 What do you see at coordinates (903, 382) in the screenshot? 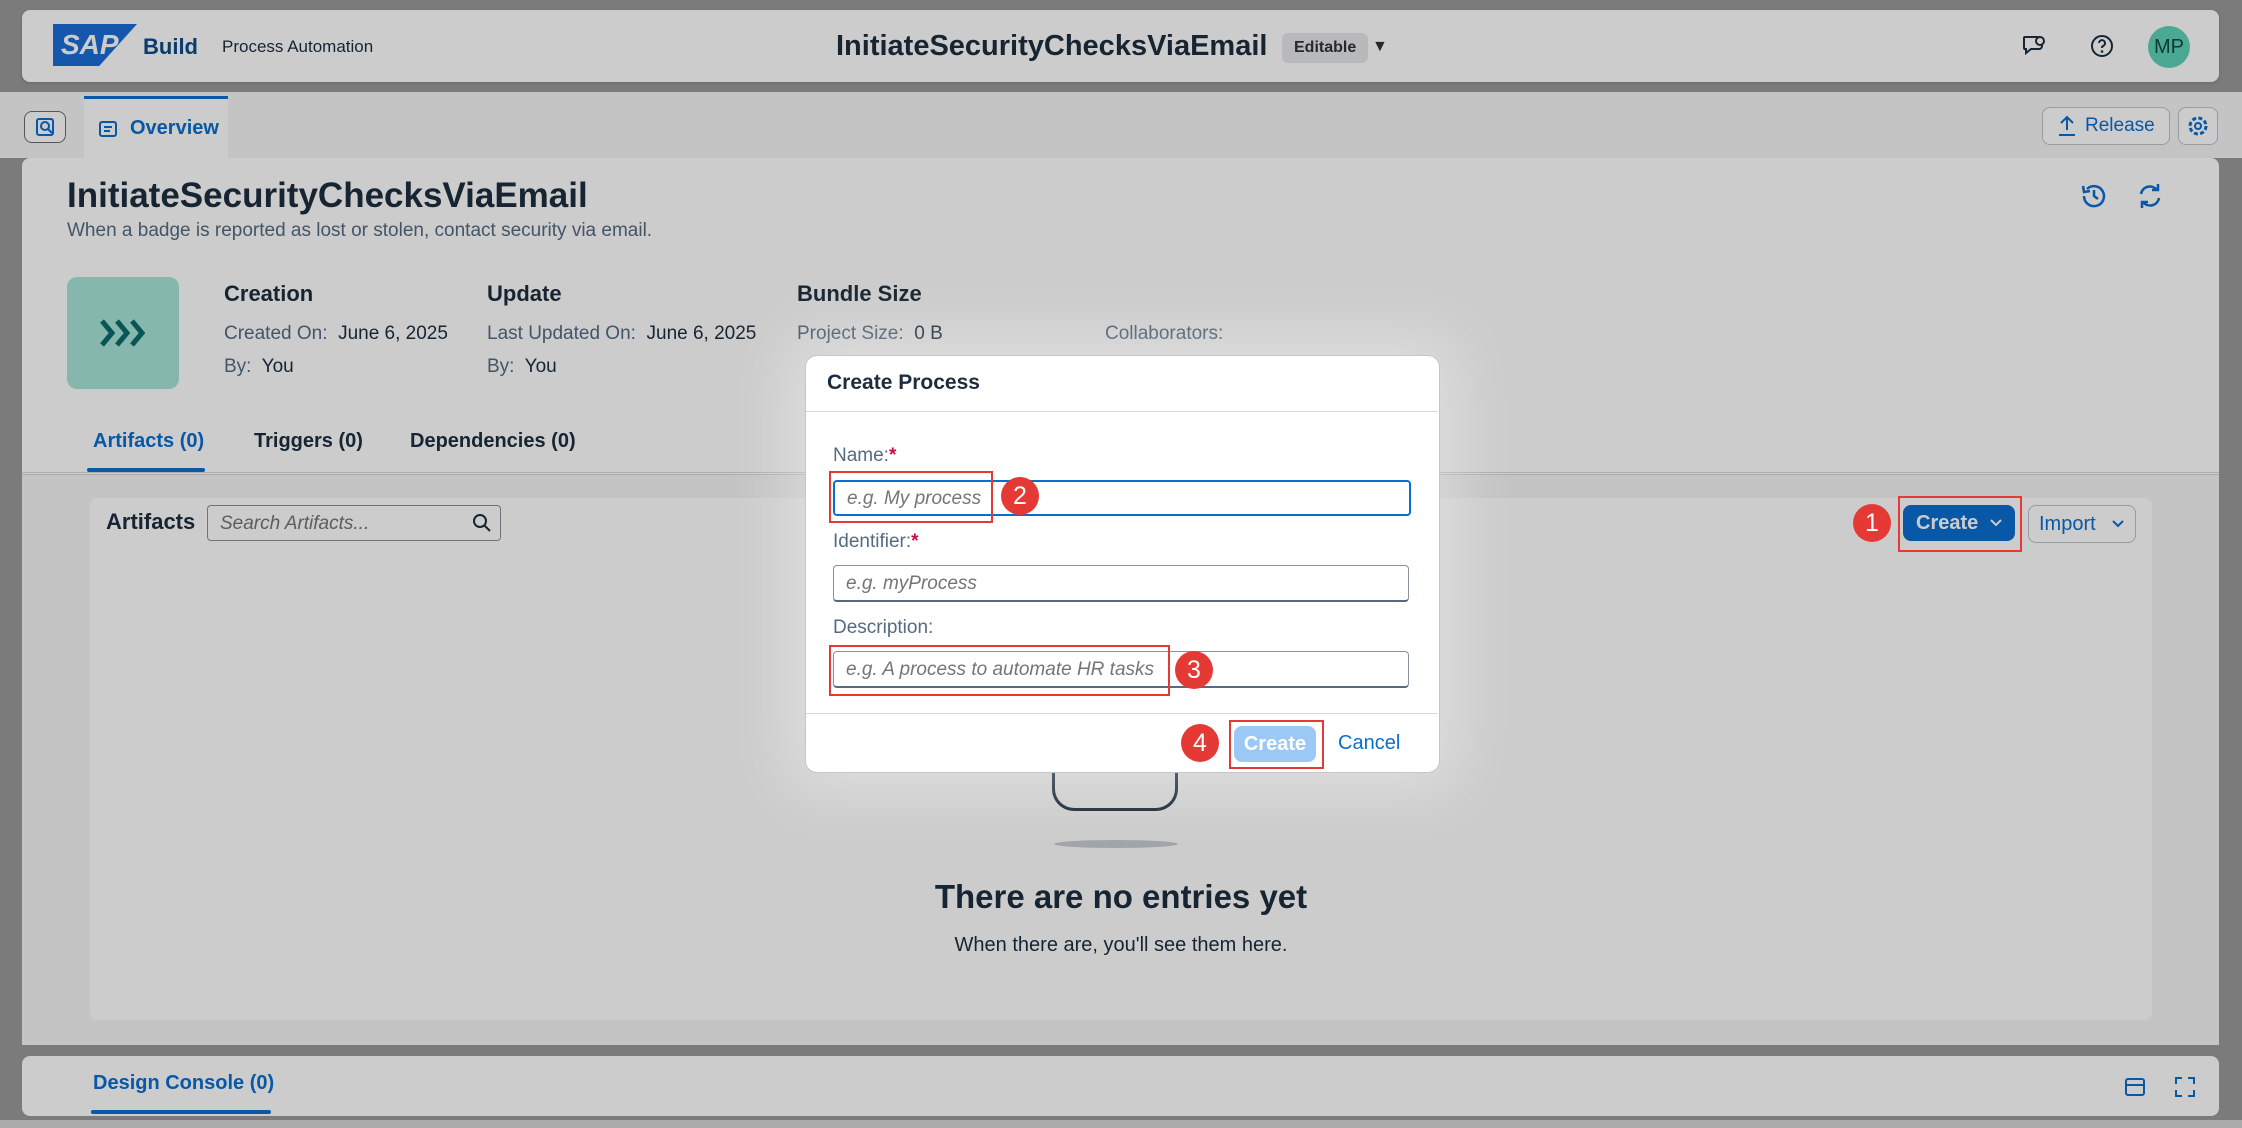
I see `dialog-title: Create Process` at bounding box center [903, 382].